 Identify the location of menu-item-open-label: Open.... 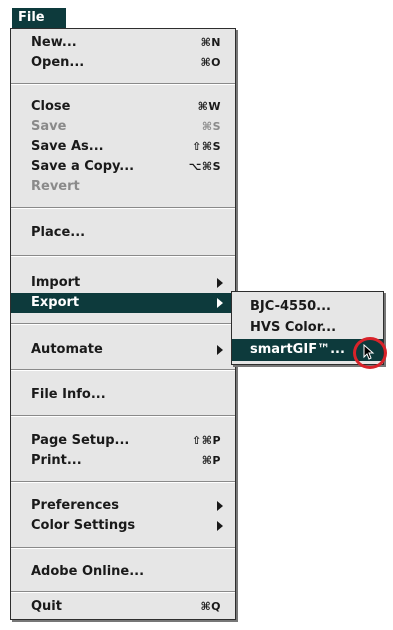
(58, 62).